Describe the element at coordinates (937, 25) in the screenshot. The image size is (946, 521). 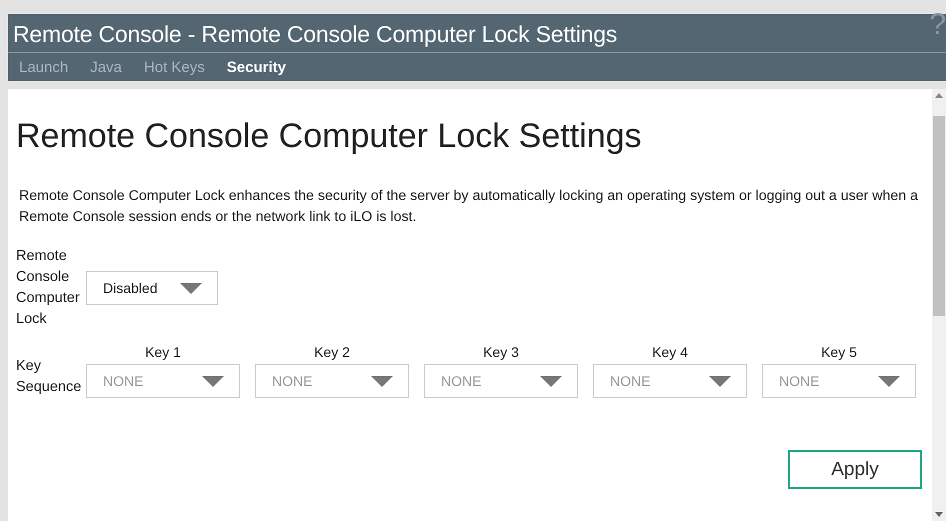
I see `help-icon: ?` at that location.